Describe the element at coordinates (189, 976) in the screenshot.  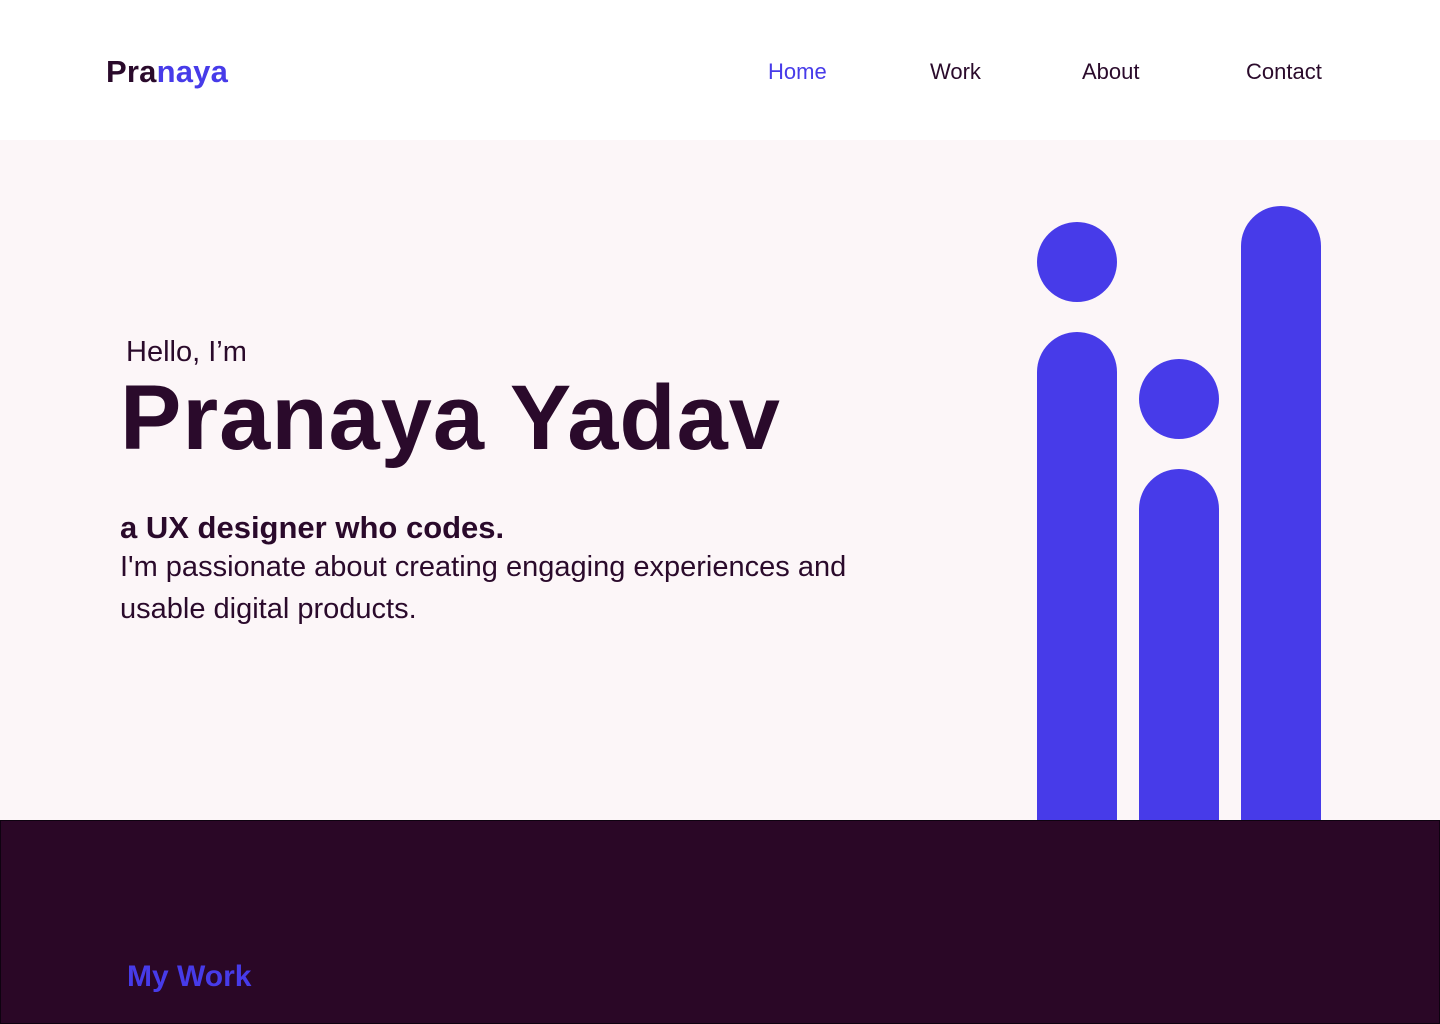
I see `work-section-title: My Work` at that location.